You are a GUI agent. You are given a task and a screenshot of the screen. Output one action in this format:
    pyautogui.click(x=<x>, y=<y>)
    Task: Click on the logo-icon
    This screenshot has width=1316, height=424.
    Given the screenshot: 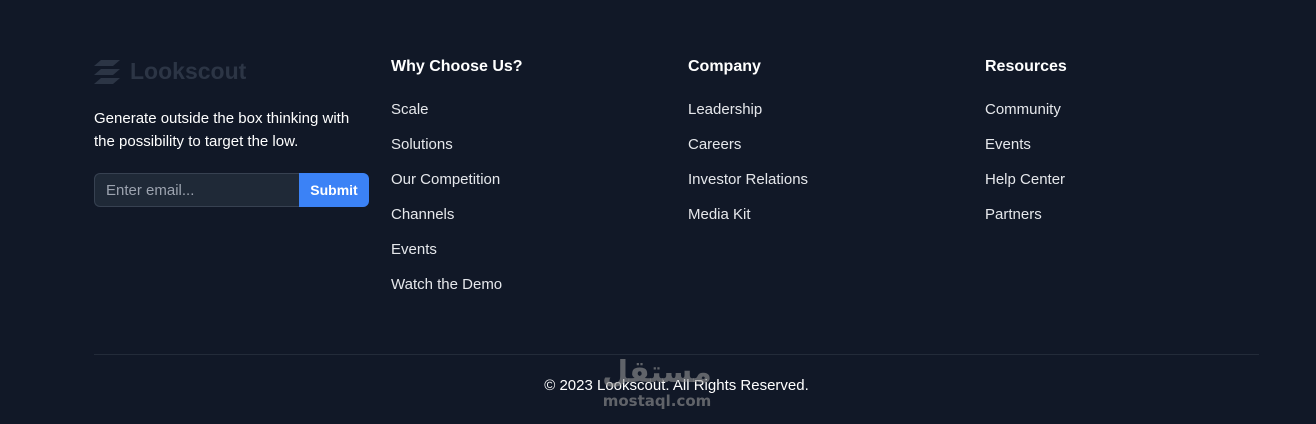 What is the action you would take?
    pyautogui.click(x=107, y=71)
    